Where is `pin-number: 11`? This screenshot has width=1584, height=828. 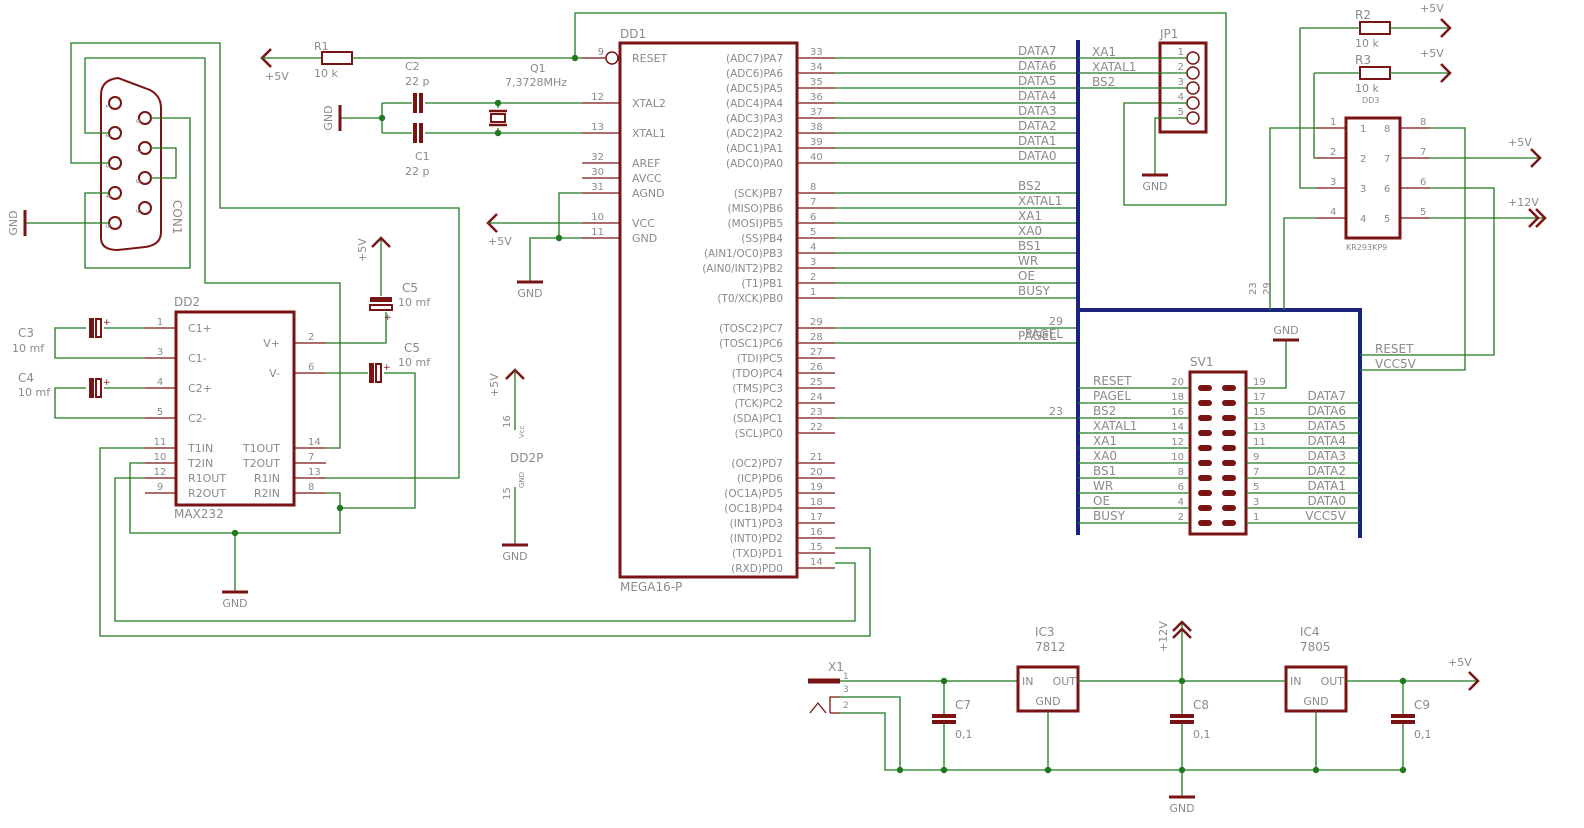 pin-number: 11 is located at coordinates (160, 442).